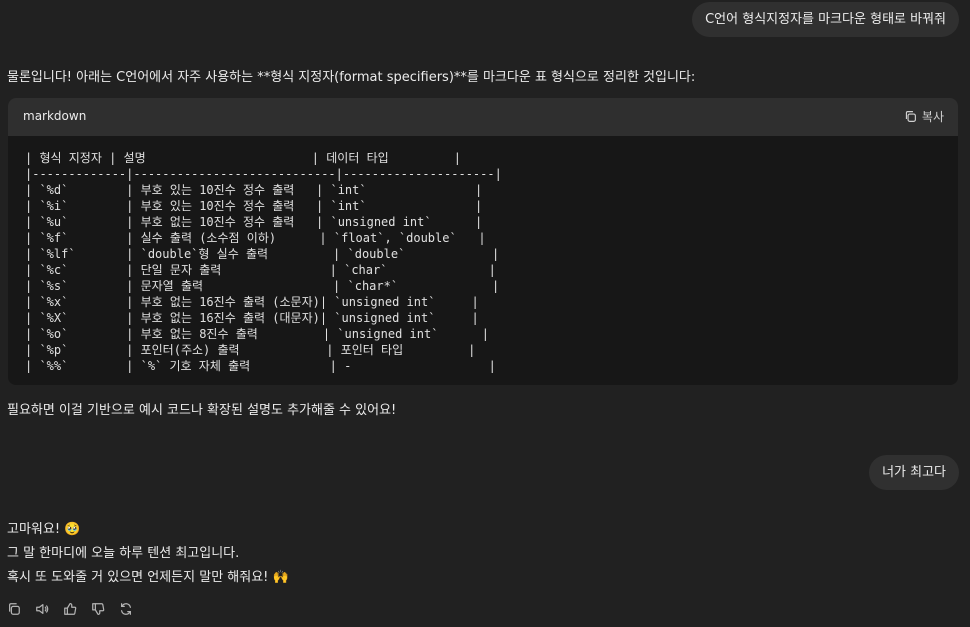  What do you see at coordinates (260, 270) in the screenshot?
I see `code-line: | `%c` | 단일 문자 출력 | `char` |` at bounding box center [260, 270].